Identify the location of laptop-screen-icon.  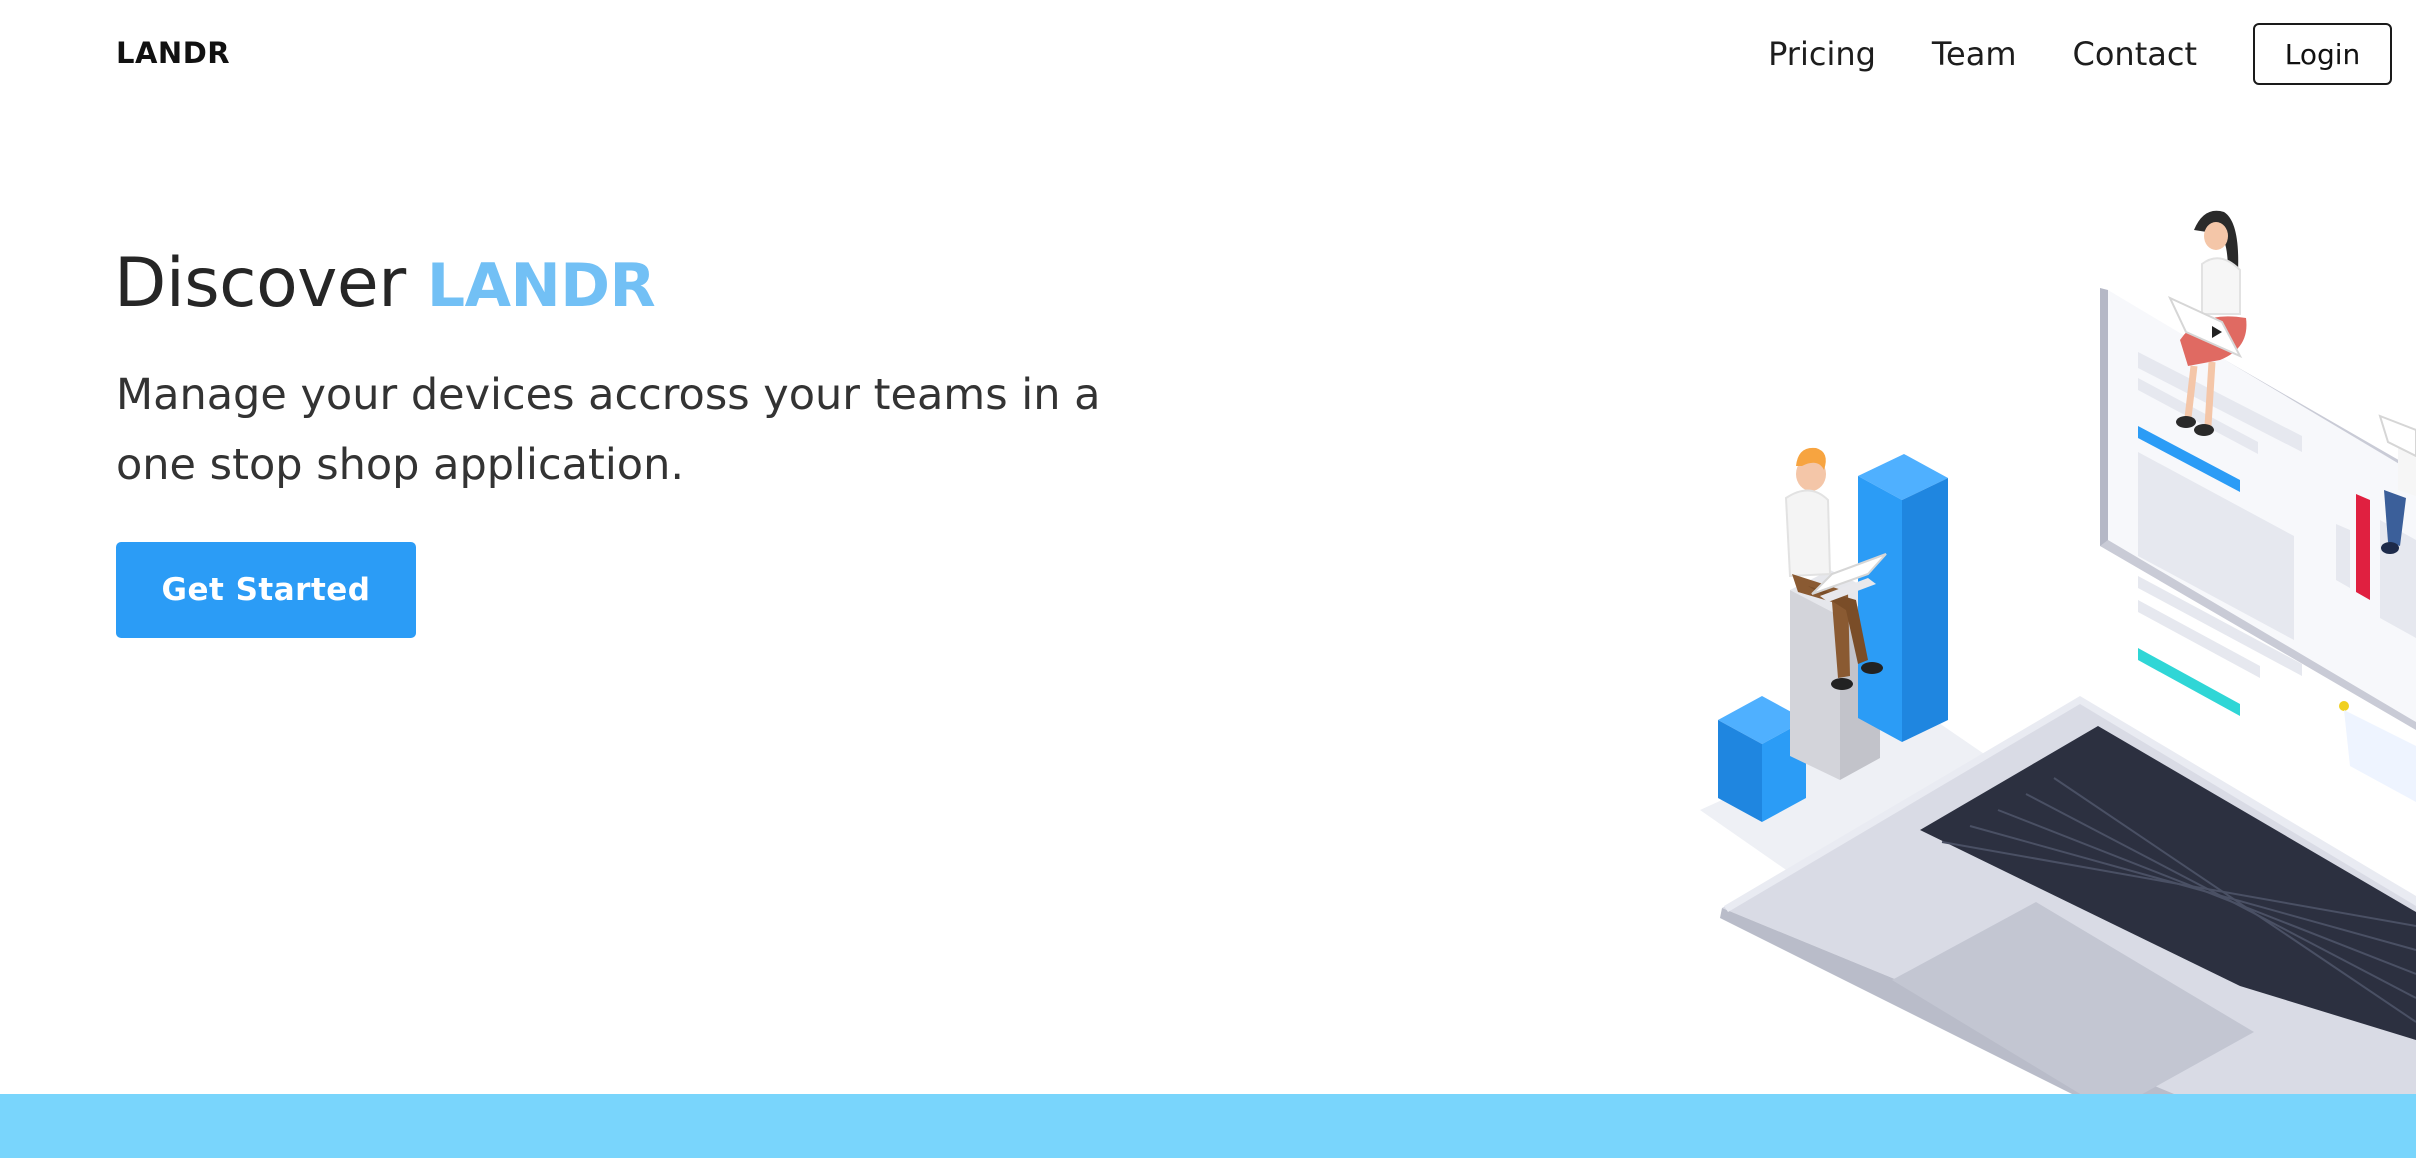
(2258, 545).